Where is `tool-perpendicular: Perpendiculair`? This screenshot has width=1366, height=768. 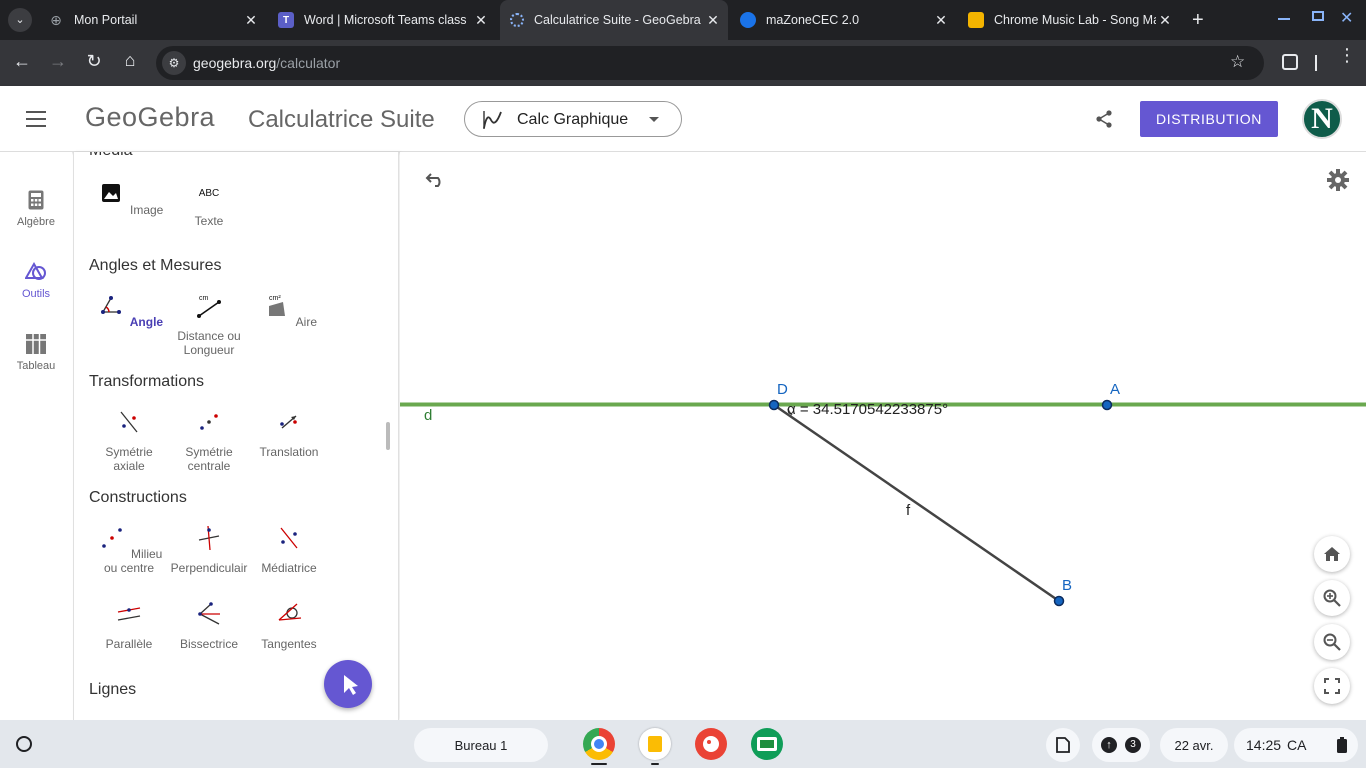 tool-perpendicular: Perpendiculair is located at coordinates (209, 549).